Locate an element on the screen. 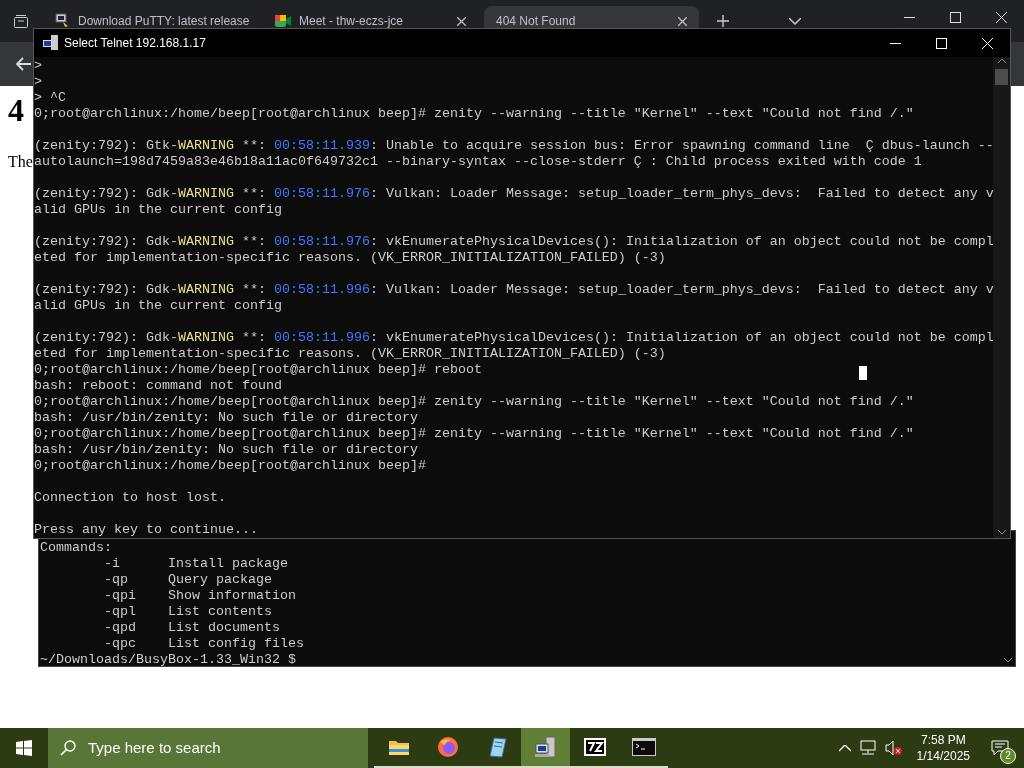 Image resolution: width=1024 pixels, height=768 pixels. tab-title: Meet - thw-eczs-jce is located at coordinates (352, 21).